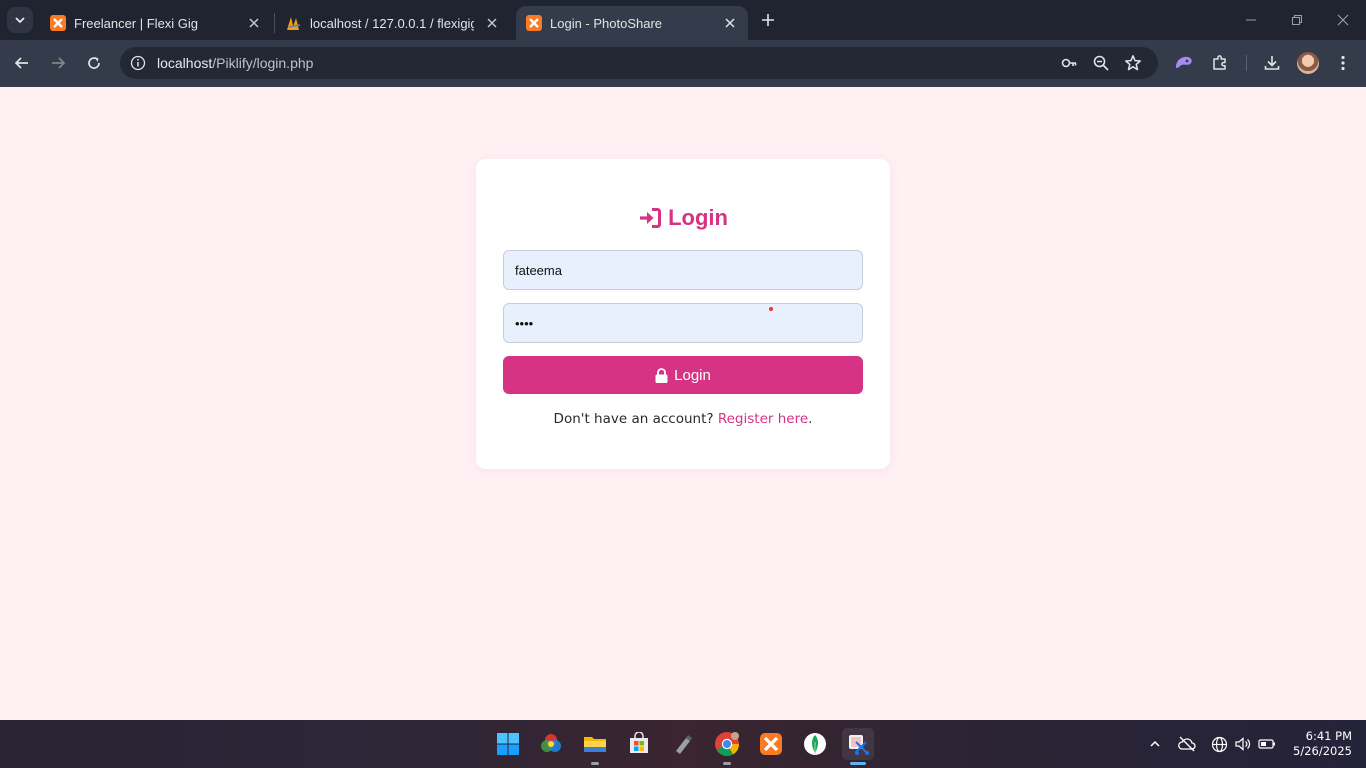 The width and height of the screenshot is (1366, 768). What do you see at coordinates (810, 419) in the screenshot?
I see `register-suffix: .` at bounding box center [810, 419].